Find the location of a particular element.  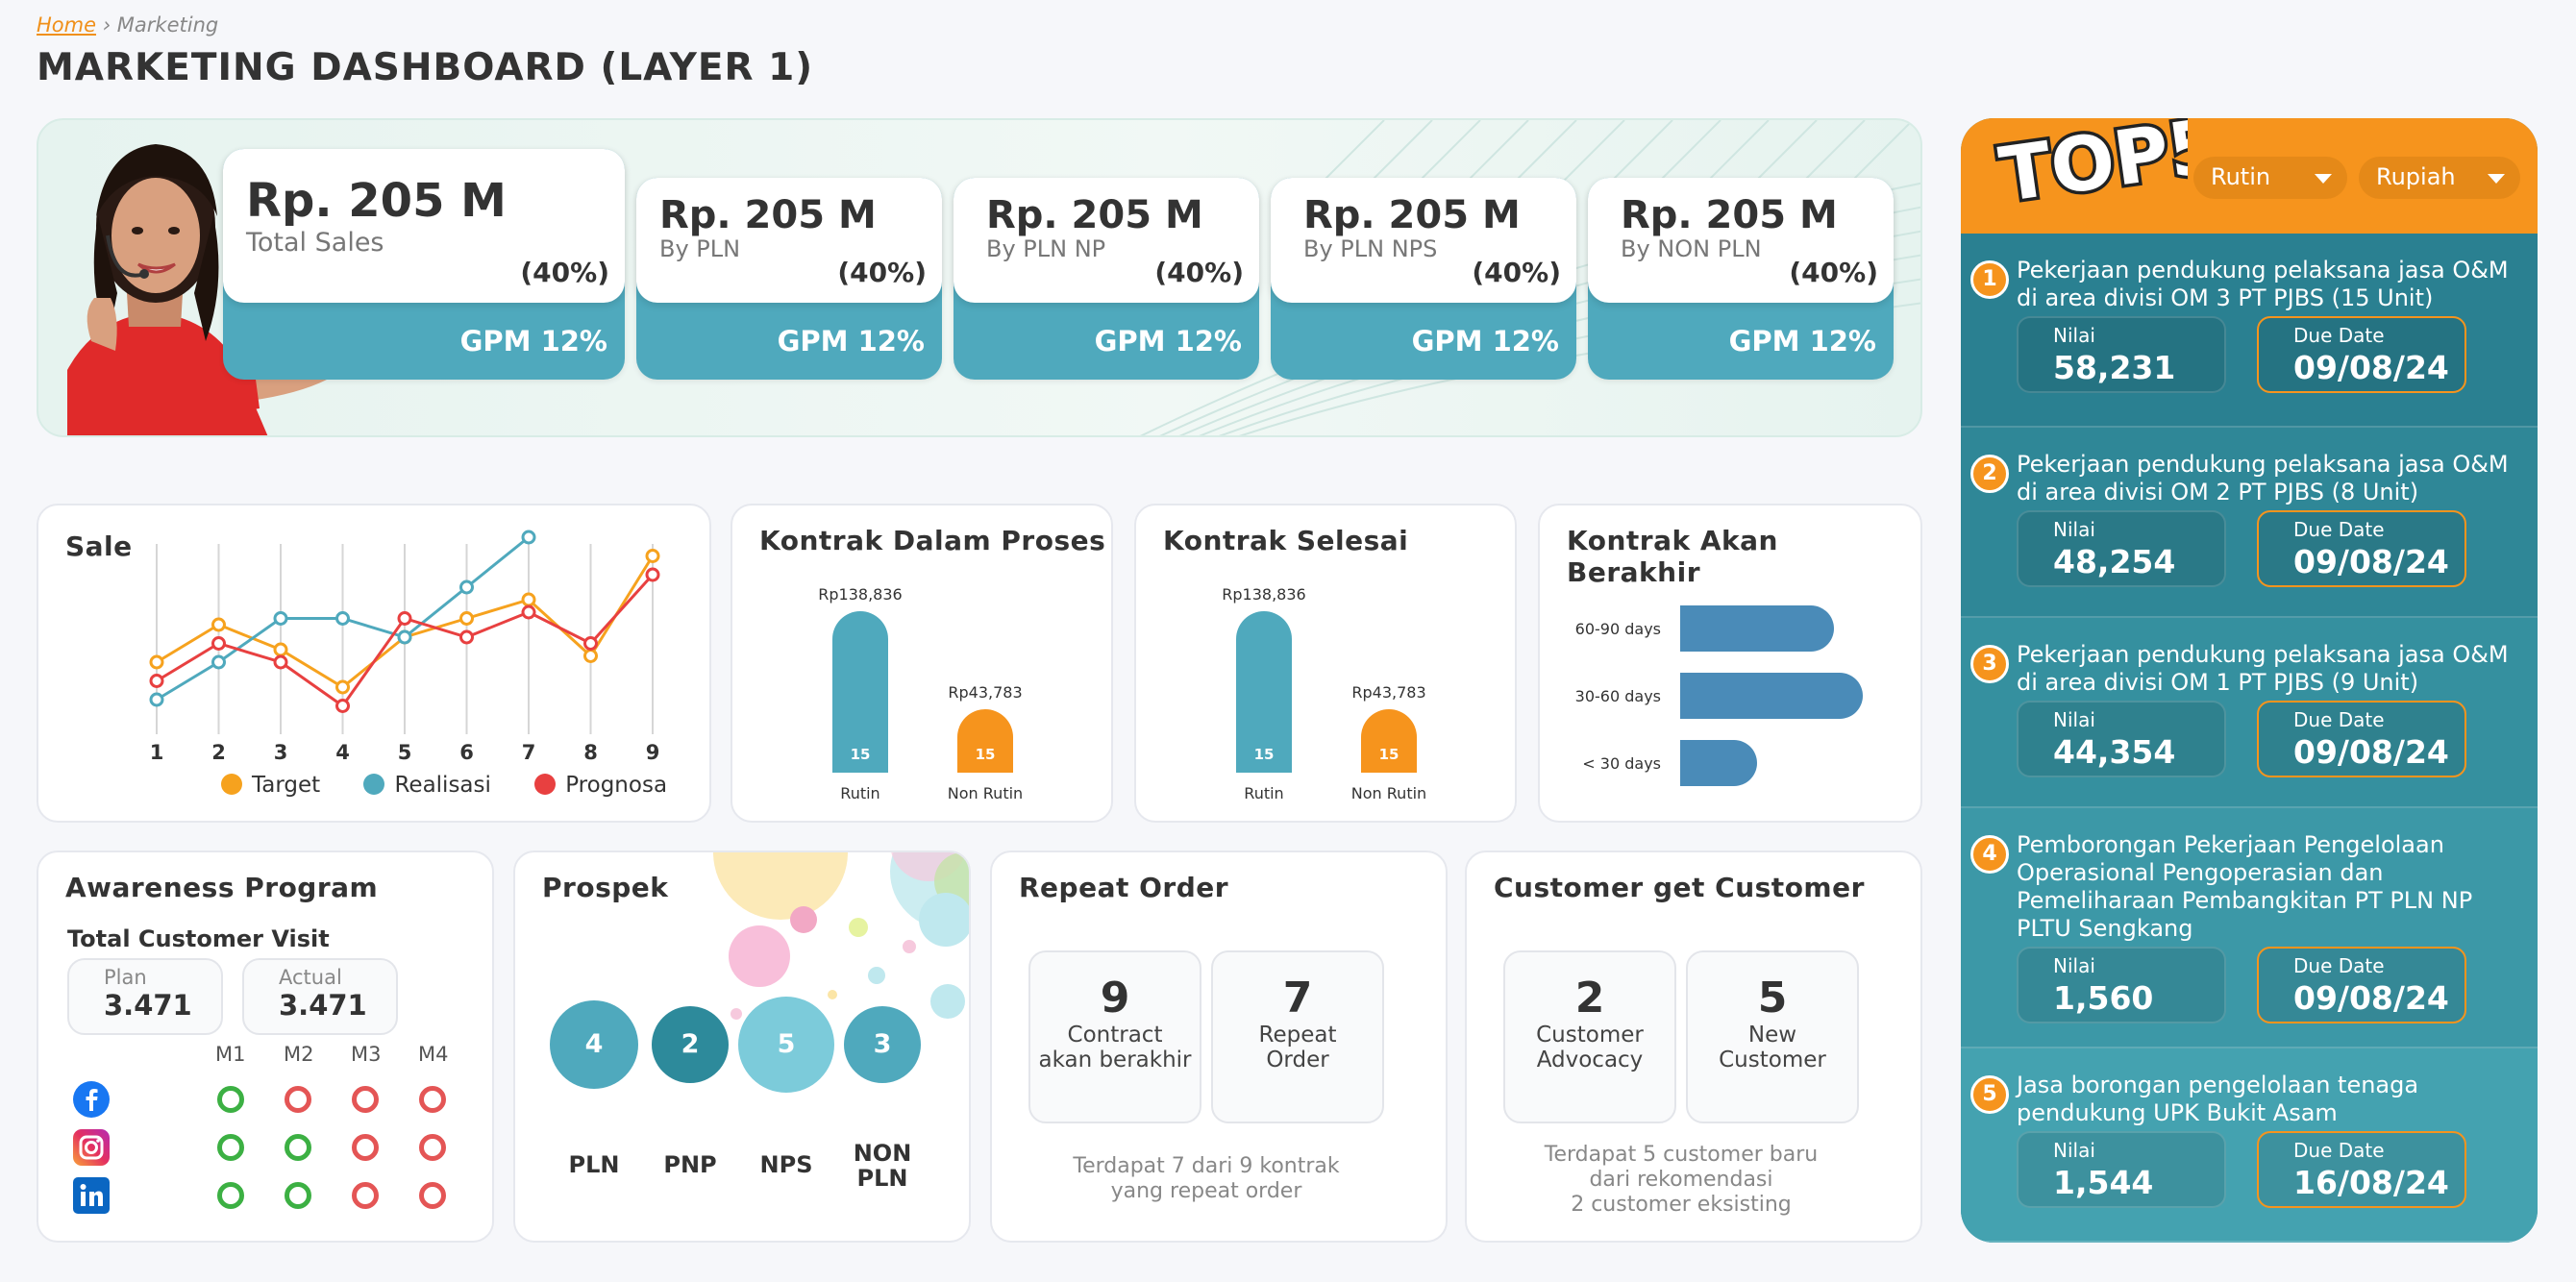

nilai-box: Nilai 44,354 is located at coordinates (2122, 739).